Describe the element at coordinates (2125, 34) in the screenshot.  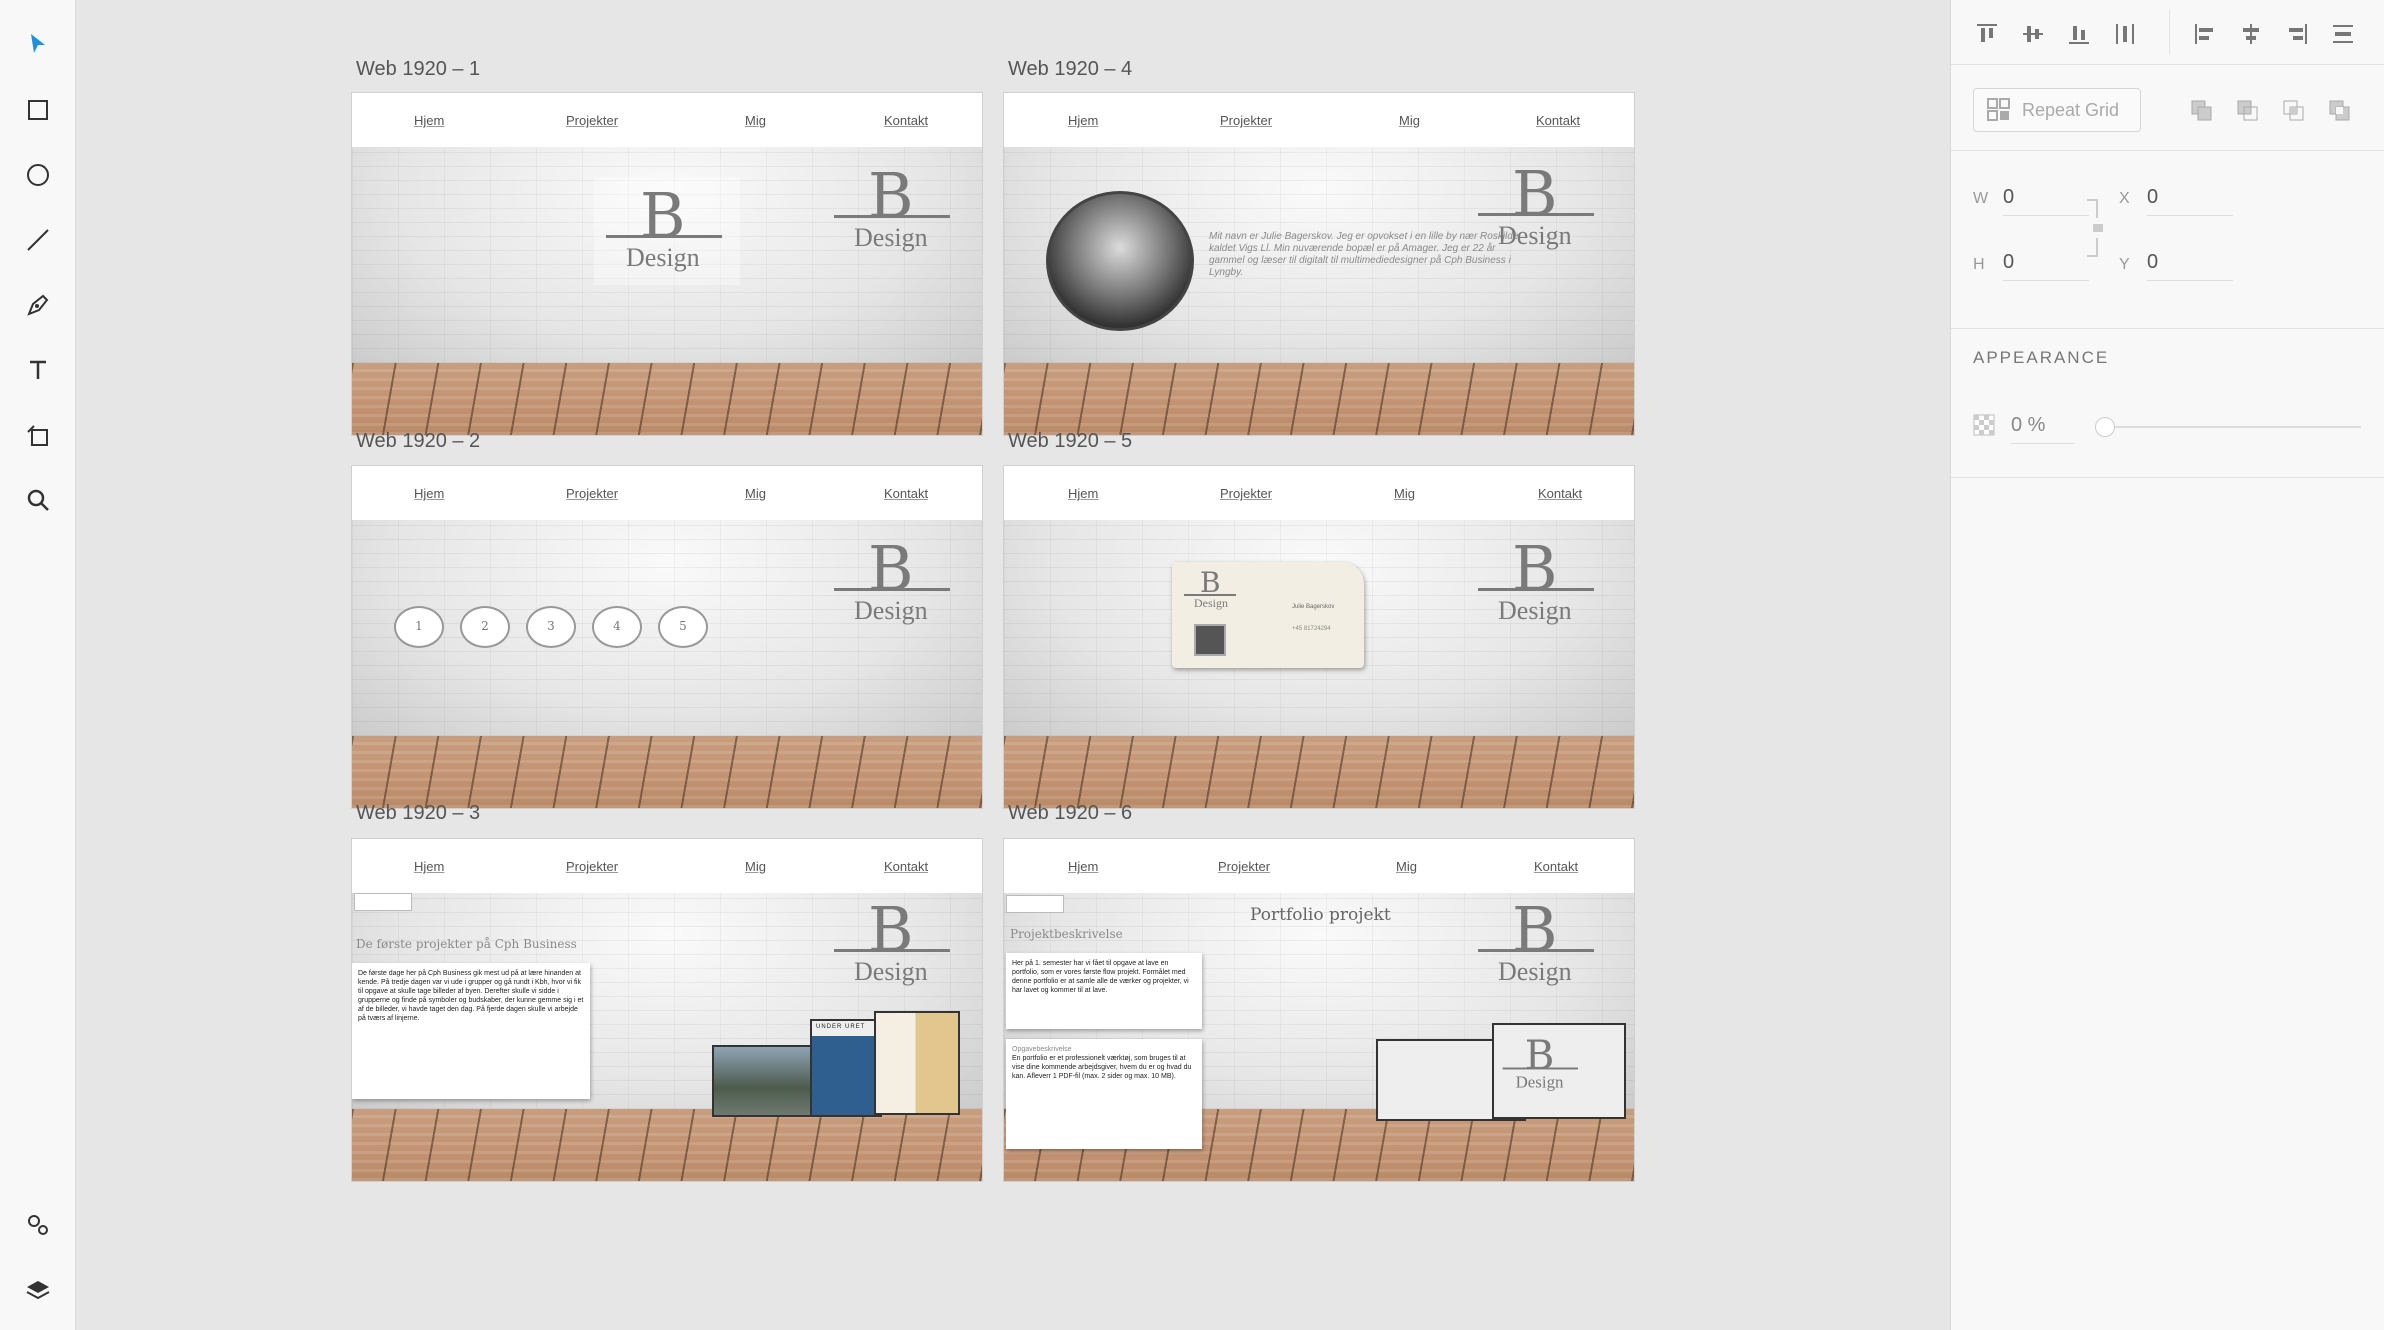
I see `distribute-vertical-icon` at that location.